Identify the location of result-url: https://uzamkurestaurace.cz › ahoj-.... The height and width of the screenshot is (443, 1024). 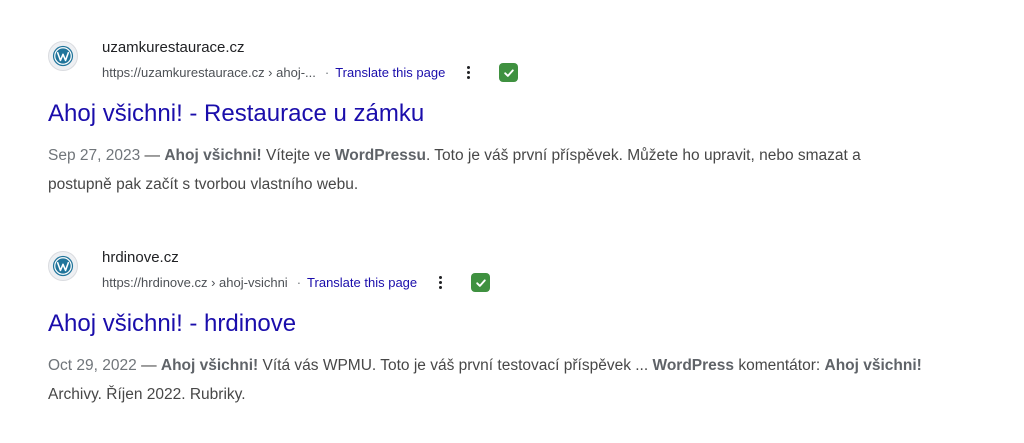
(209, 72).